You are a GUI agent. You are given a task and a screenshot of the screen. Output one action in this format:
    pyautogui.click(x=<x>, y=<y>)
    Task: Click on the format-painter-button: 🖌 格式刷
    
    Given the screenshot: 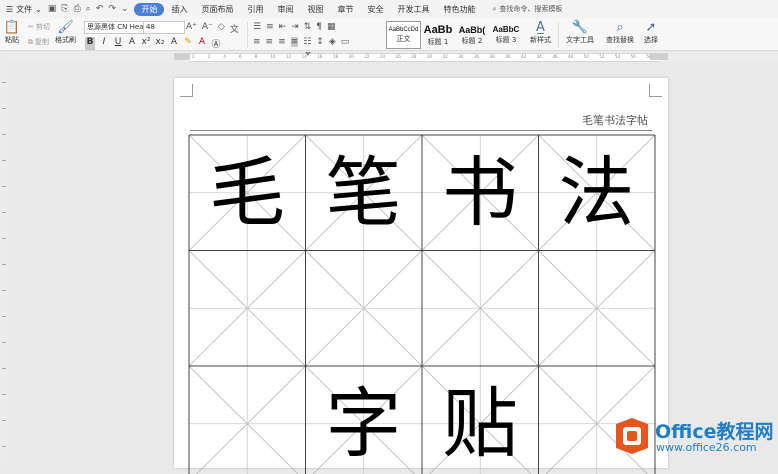 What is the action you would take?
    pyautogui.click(x=65, y=32)
    